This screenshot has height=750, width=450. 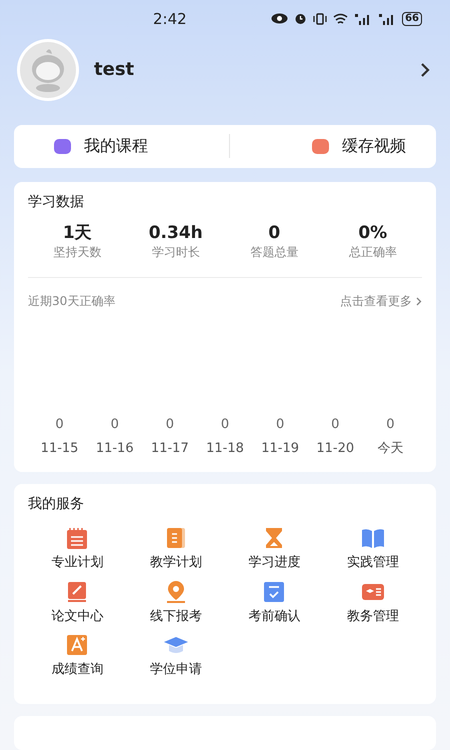 What do you see at coordinates (77, 602) in the screenshot?
I see `service-item: 论文中心` at bounding box center [77, 602].